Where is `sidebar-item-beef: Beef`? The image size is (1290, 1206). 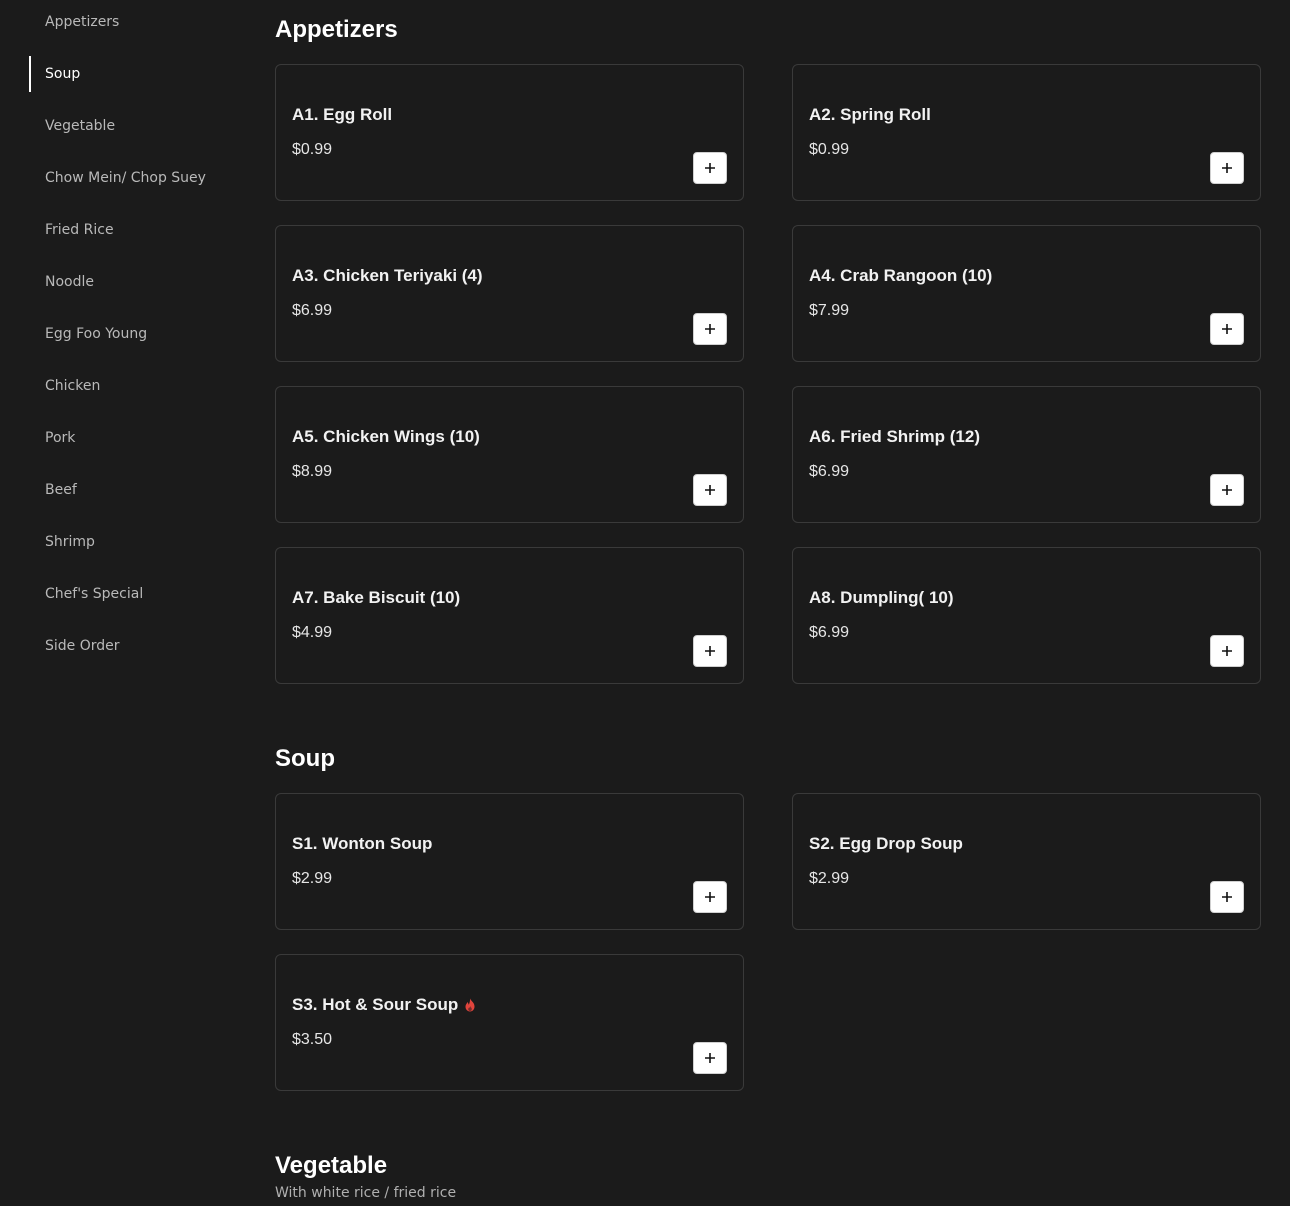 sidebar-item-beef: Beef is located at coordinates (129, 490).